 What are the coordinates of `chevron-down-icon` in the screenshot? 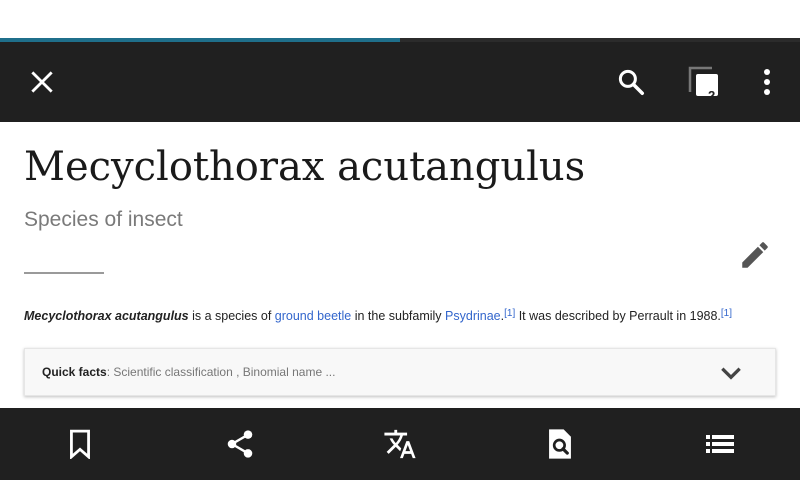 It's located at (731, 373).